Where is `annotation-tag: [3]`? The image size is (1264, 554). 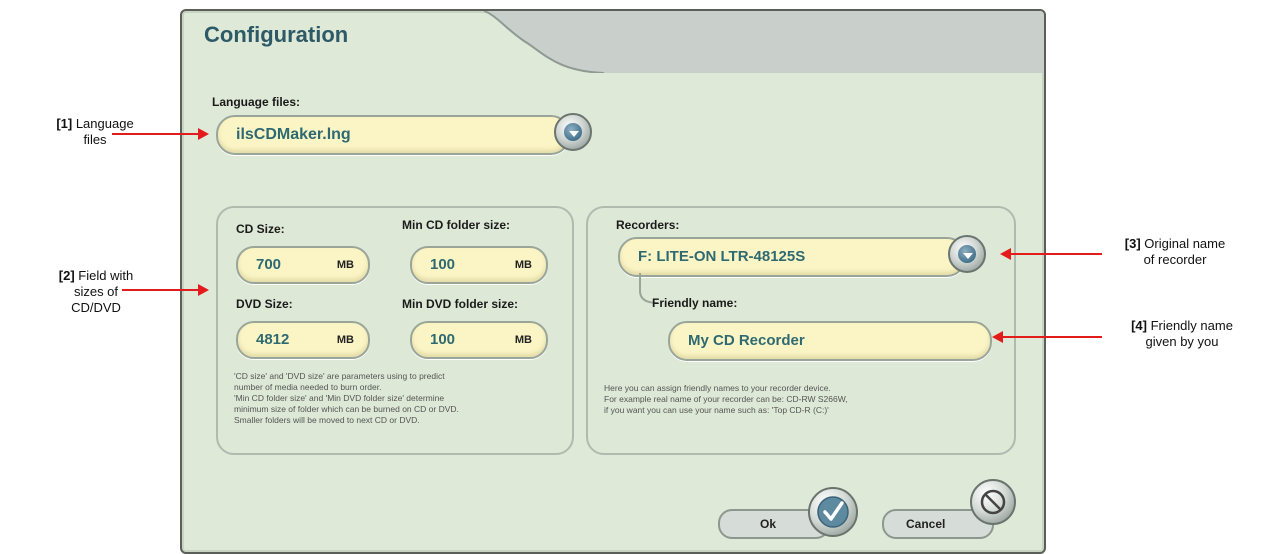 annotation-tag: [3] is located at coordinates (1132, 243).